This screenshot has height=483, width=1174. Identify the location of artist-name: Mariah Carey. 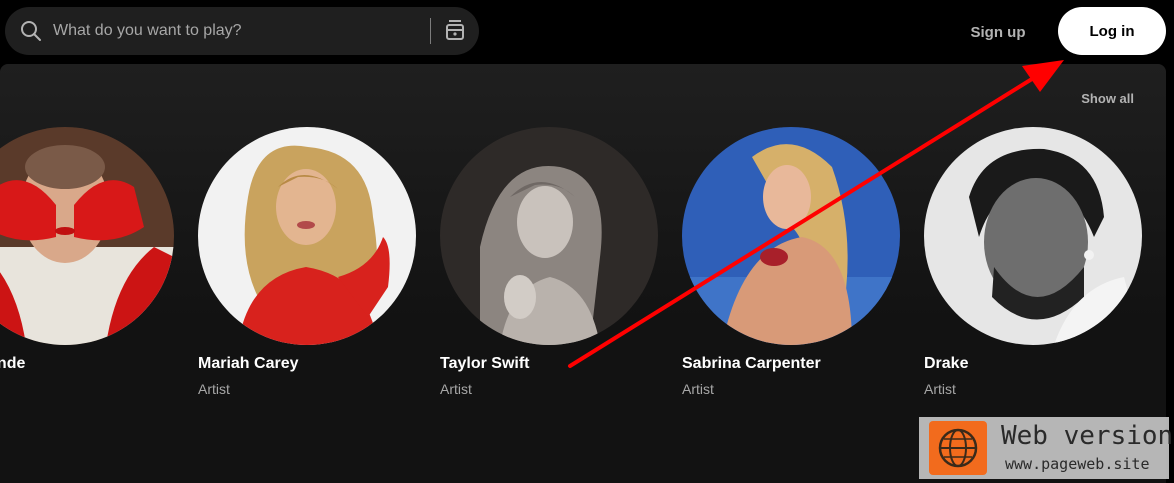
(308, 364).